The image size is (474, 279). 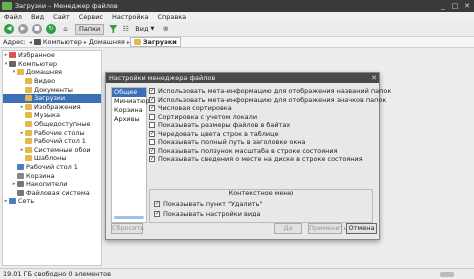 I want to click on tree-item-desktop: Рабочий стол 1, so click(x=52, y=167).